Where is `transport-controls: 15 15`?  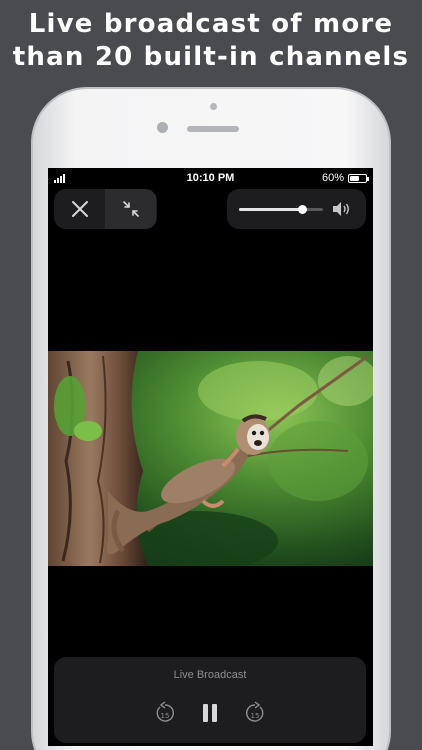 transport-controls: 15 15 is located at coordinates (210, 714).